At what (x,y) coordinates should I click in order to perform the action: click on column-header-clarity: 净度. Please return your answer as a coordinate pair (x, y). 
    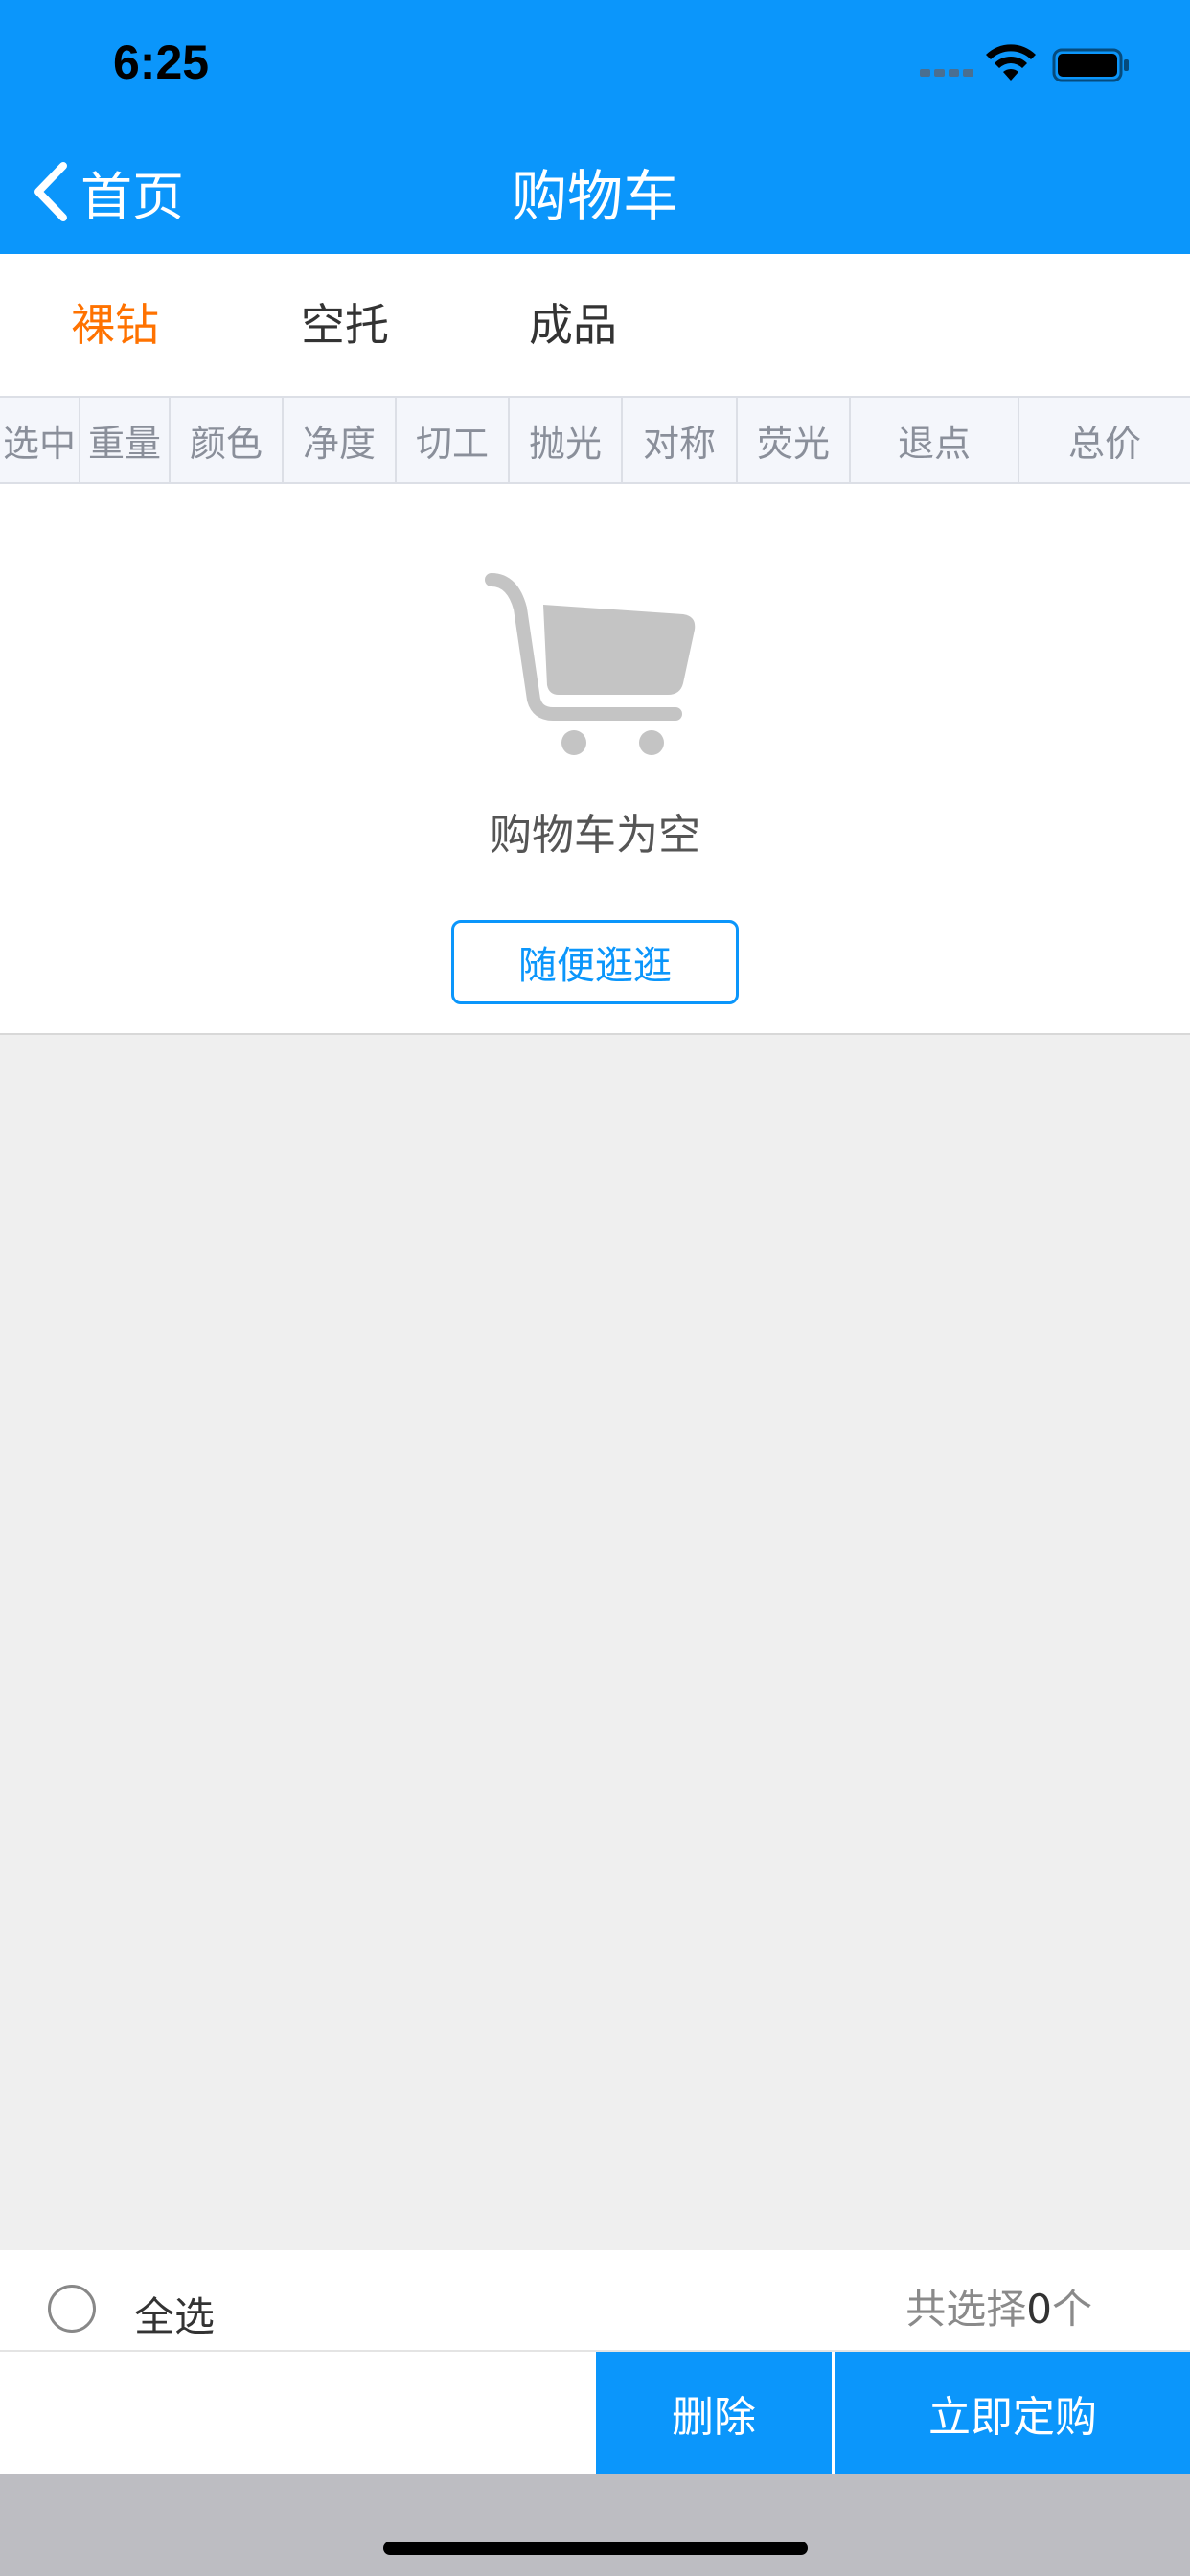
    Looking at the image, I should click on (341, 440).